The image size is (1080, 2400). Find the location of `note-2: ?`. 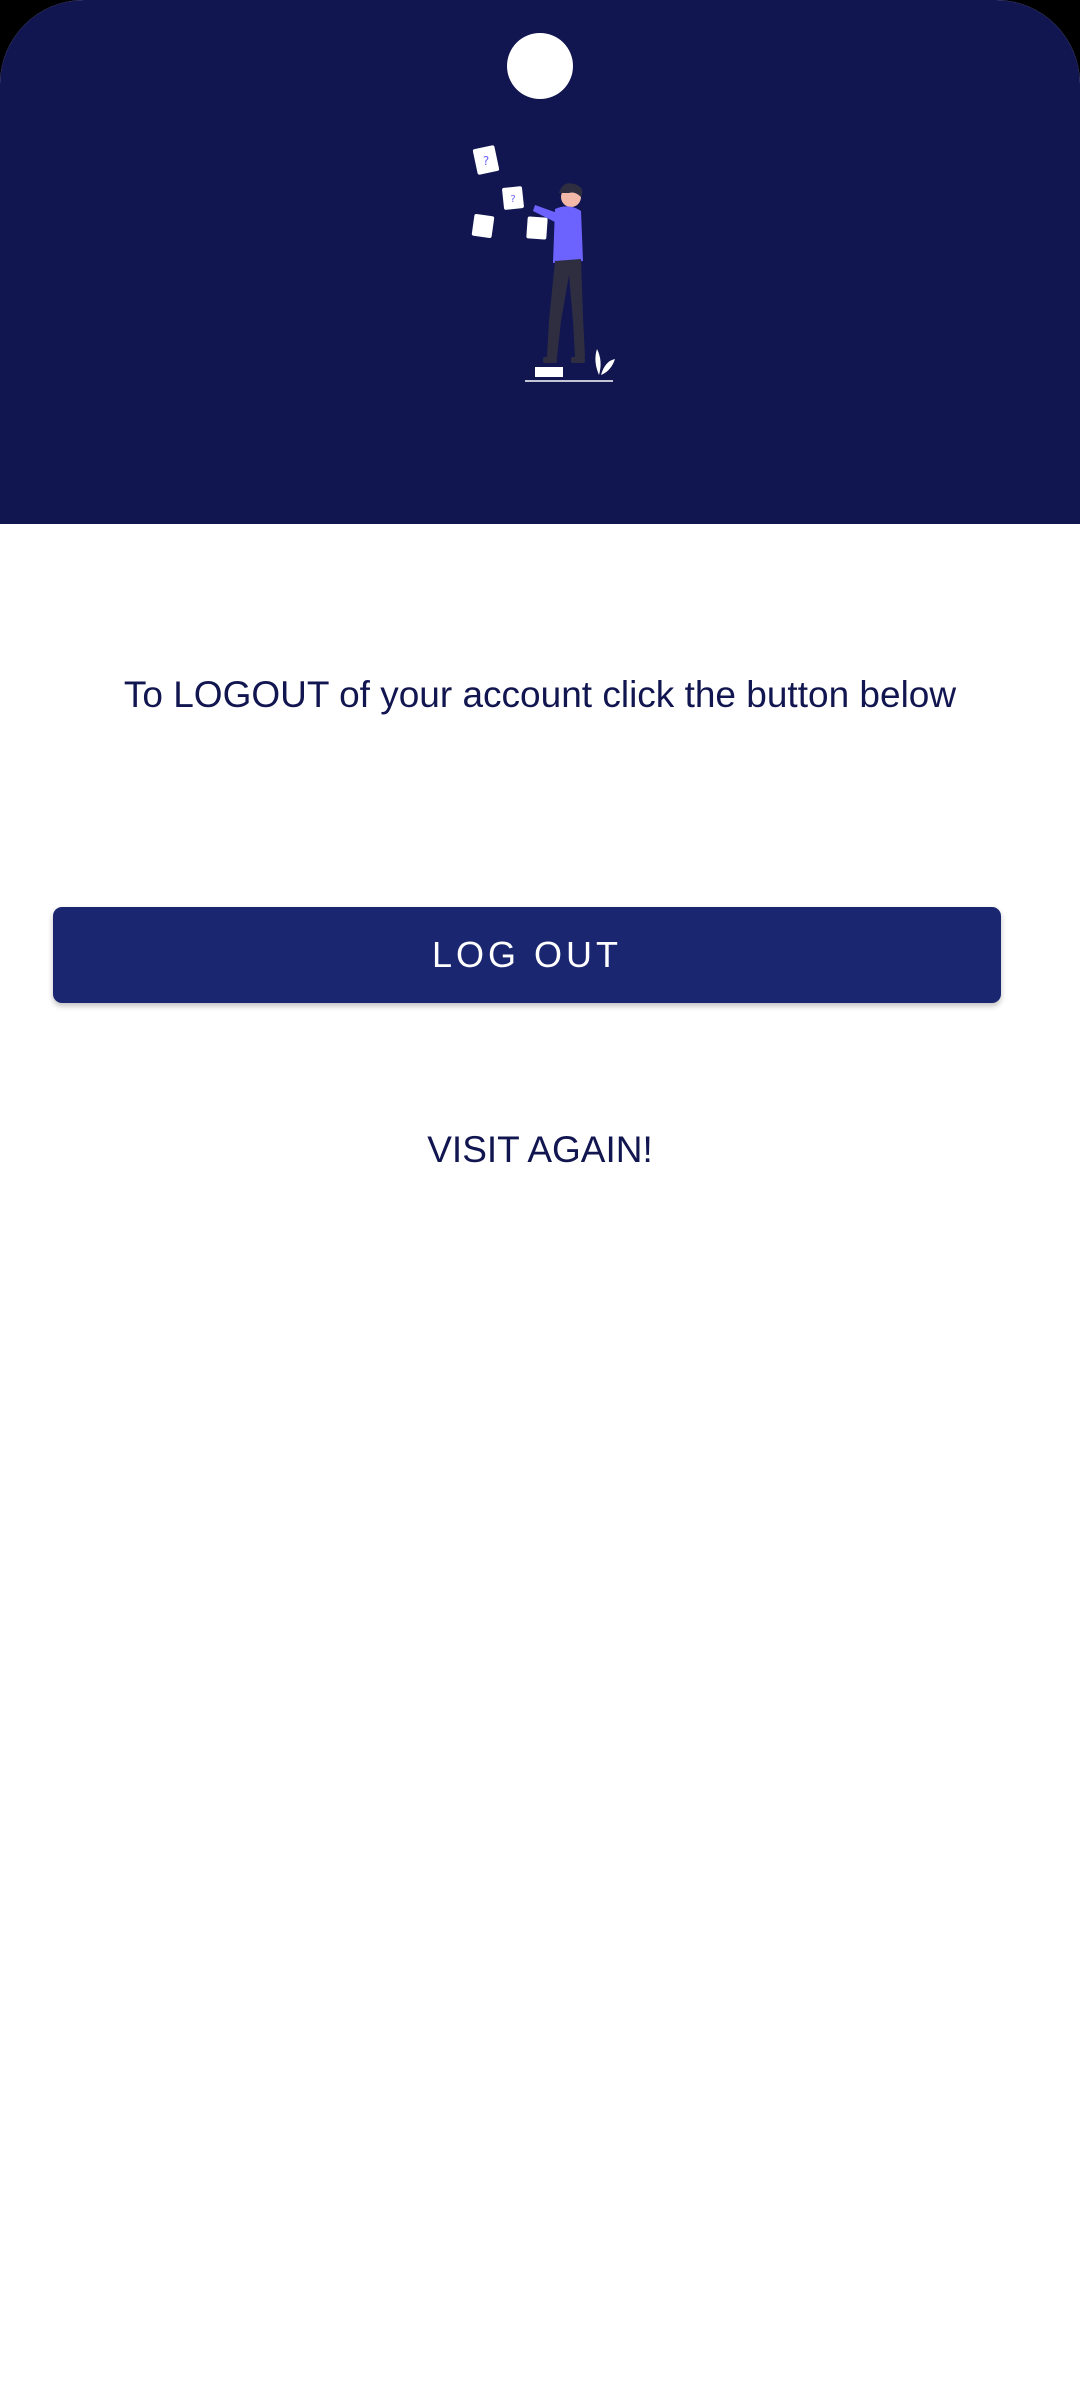

note-2: ? is located at coordinates (513, 198).